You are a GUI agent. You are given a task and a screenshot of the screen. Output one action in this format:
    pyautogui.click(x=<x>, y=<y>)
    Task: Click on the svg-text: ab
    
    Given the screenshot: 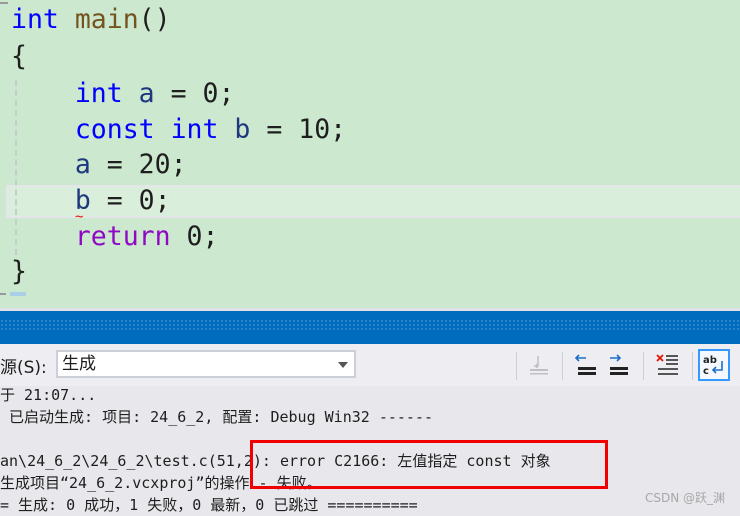 What is the action you would take?
    pyautogui.click(x=710, y=360)
    